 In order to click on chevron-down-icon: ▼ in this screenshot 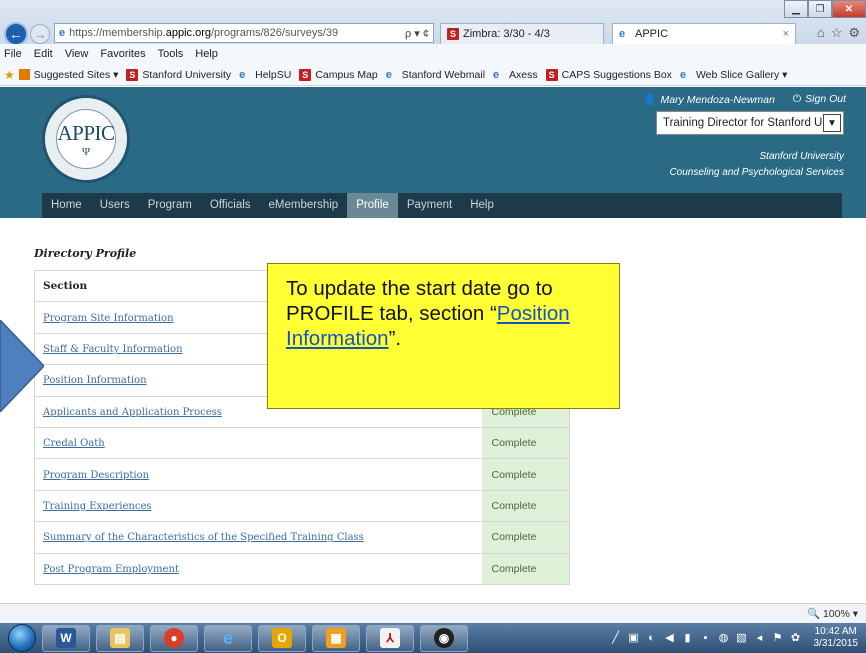, I will do `click(832, 123)`.